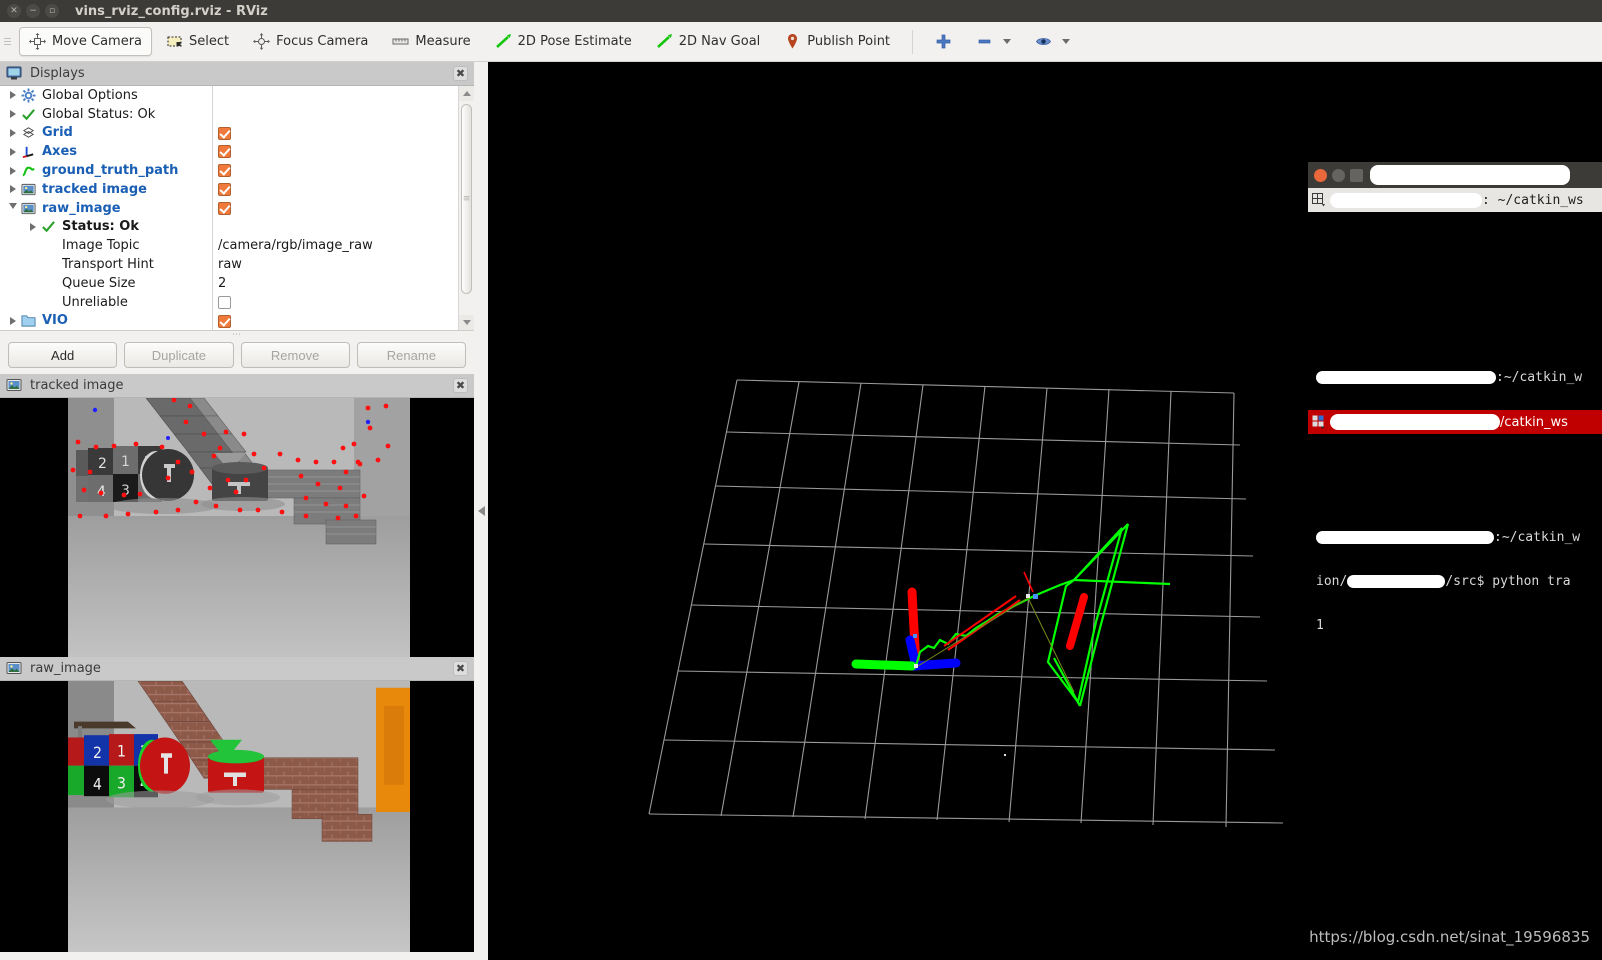 This screenshot has width=1602, height=960. I want to click on tree-item-value: raw, so click(230, 264).